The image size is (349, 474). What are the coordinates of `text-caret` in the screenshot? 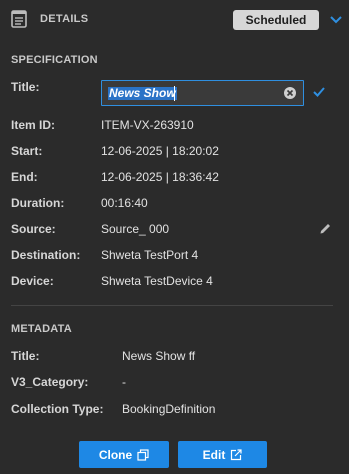 It's located at (174, 93).